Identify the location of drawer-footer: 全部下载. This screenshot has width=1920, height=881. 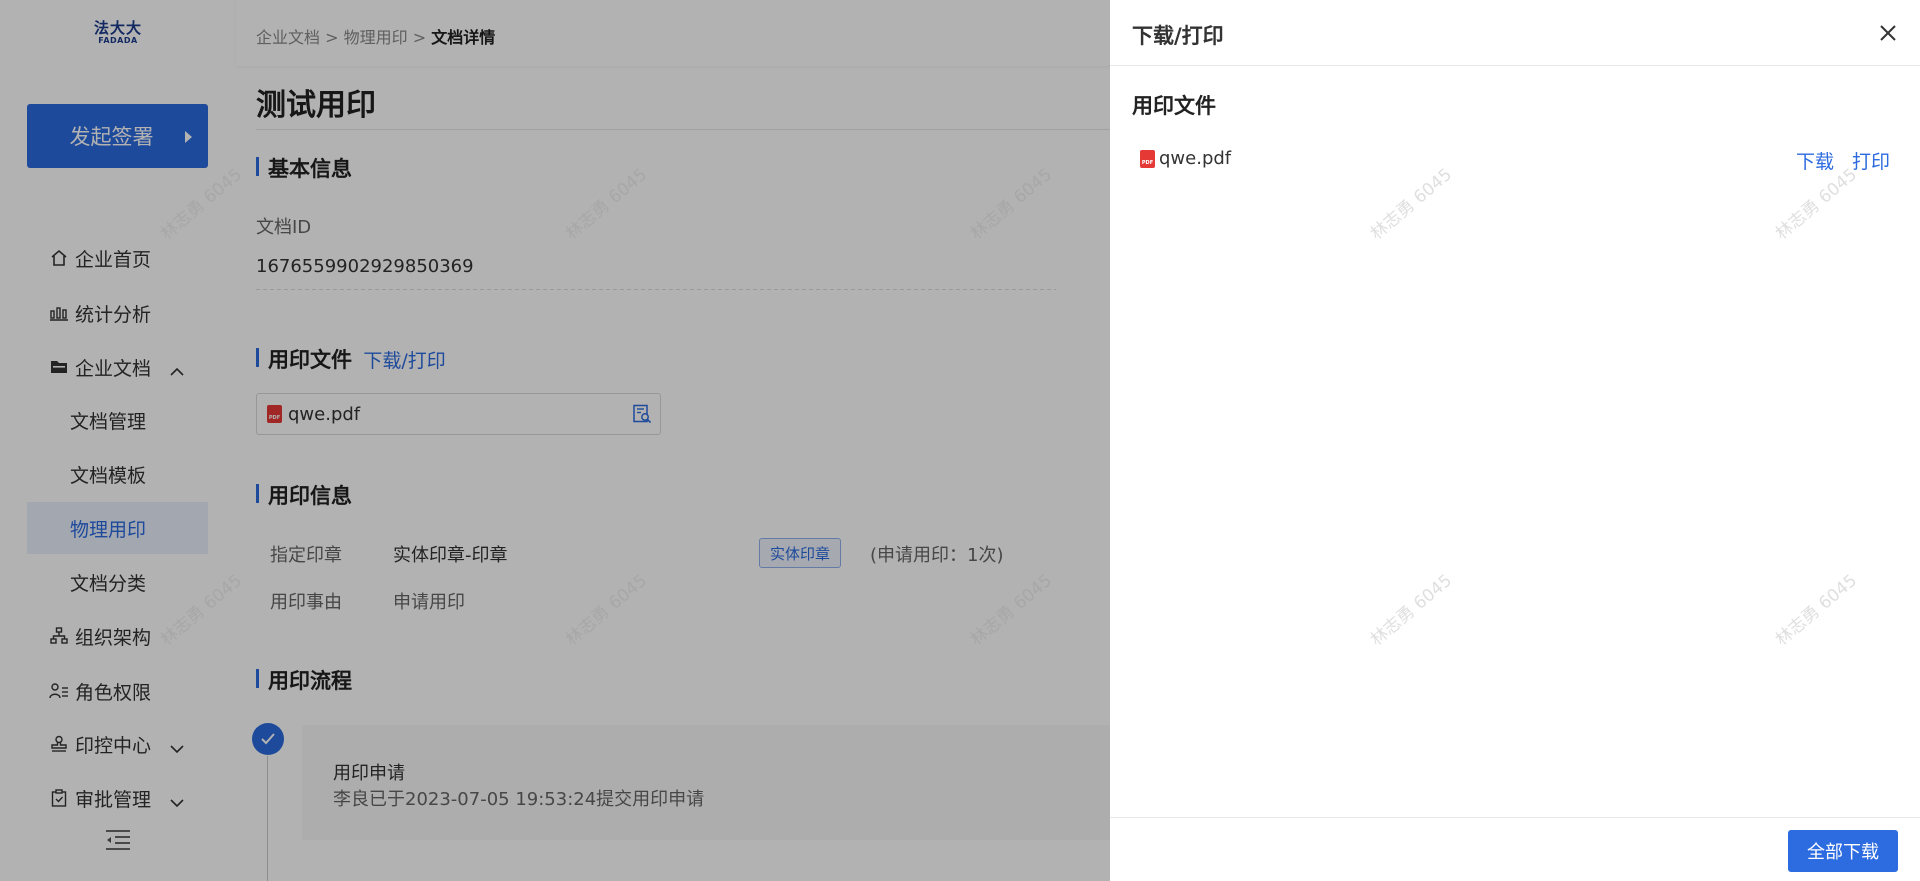
(1515, 849).